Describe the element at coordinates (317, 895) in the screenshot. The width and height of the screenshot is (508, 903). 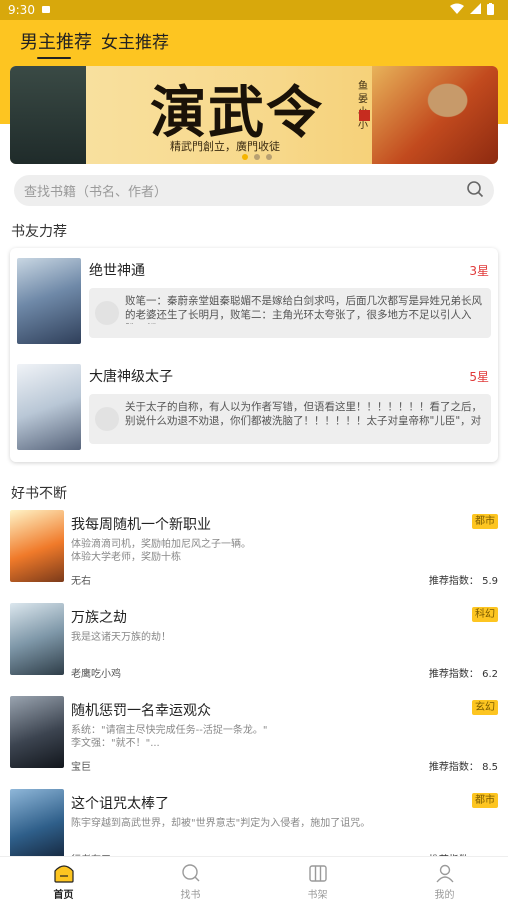
I see `nav-label: 书架` at that location.